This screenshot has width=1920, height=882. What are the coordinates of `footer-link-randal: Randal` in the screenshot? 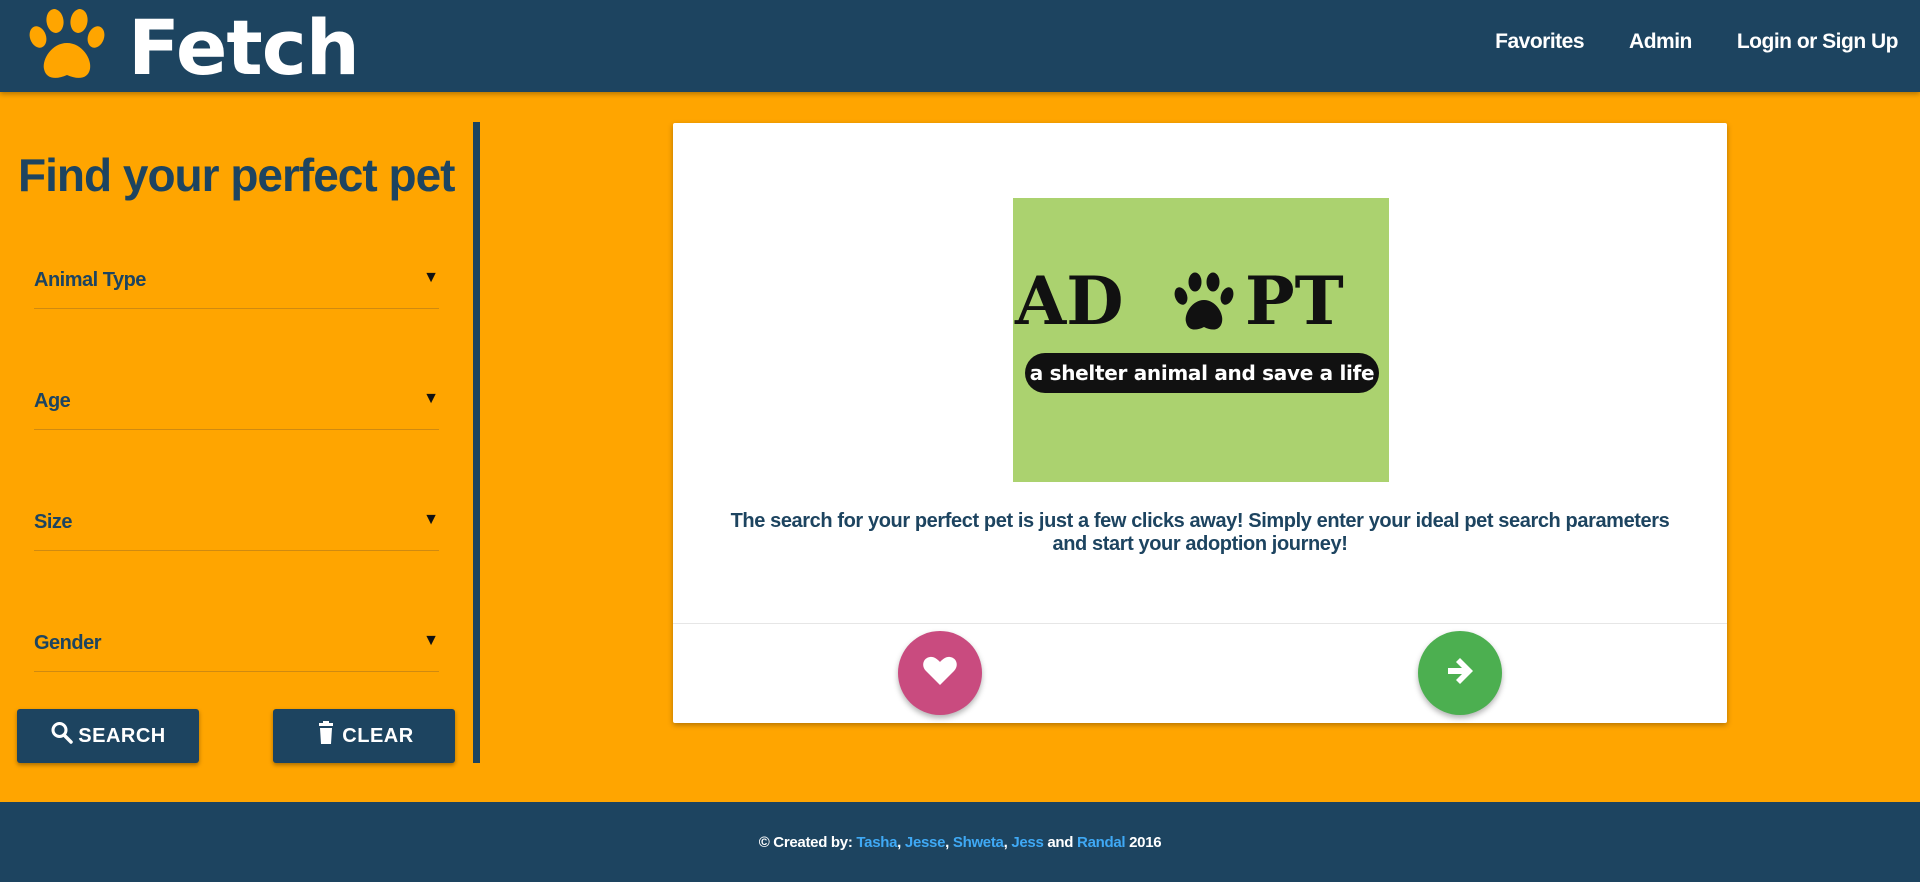 It's located at (1101, 842).